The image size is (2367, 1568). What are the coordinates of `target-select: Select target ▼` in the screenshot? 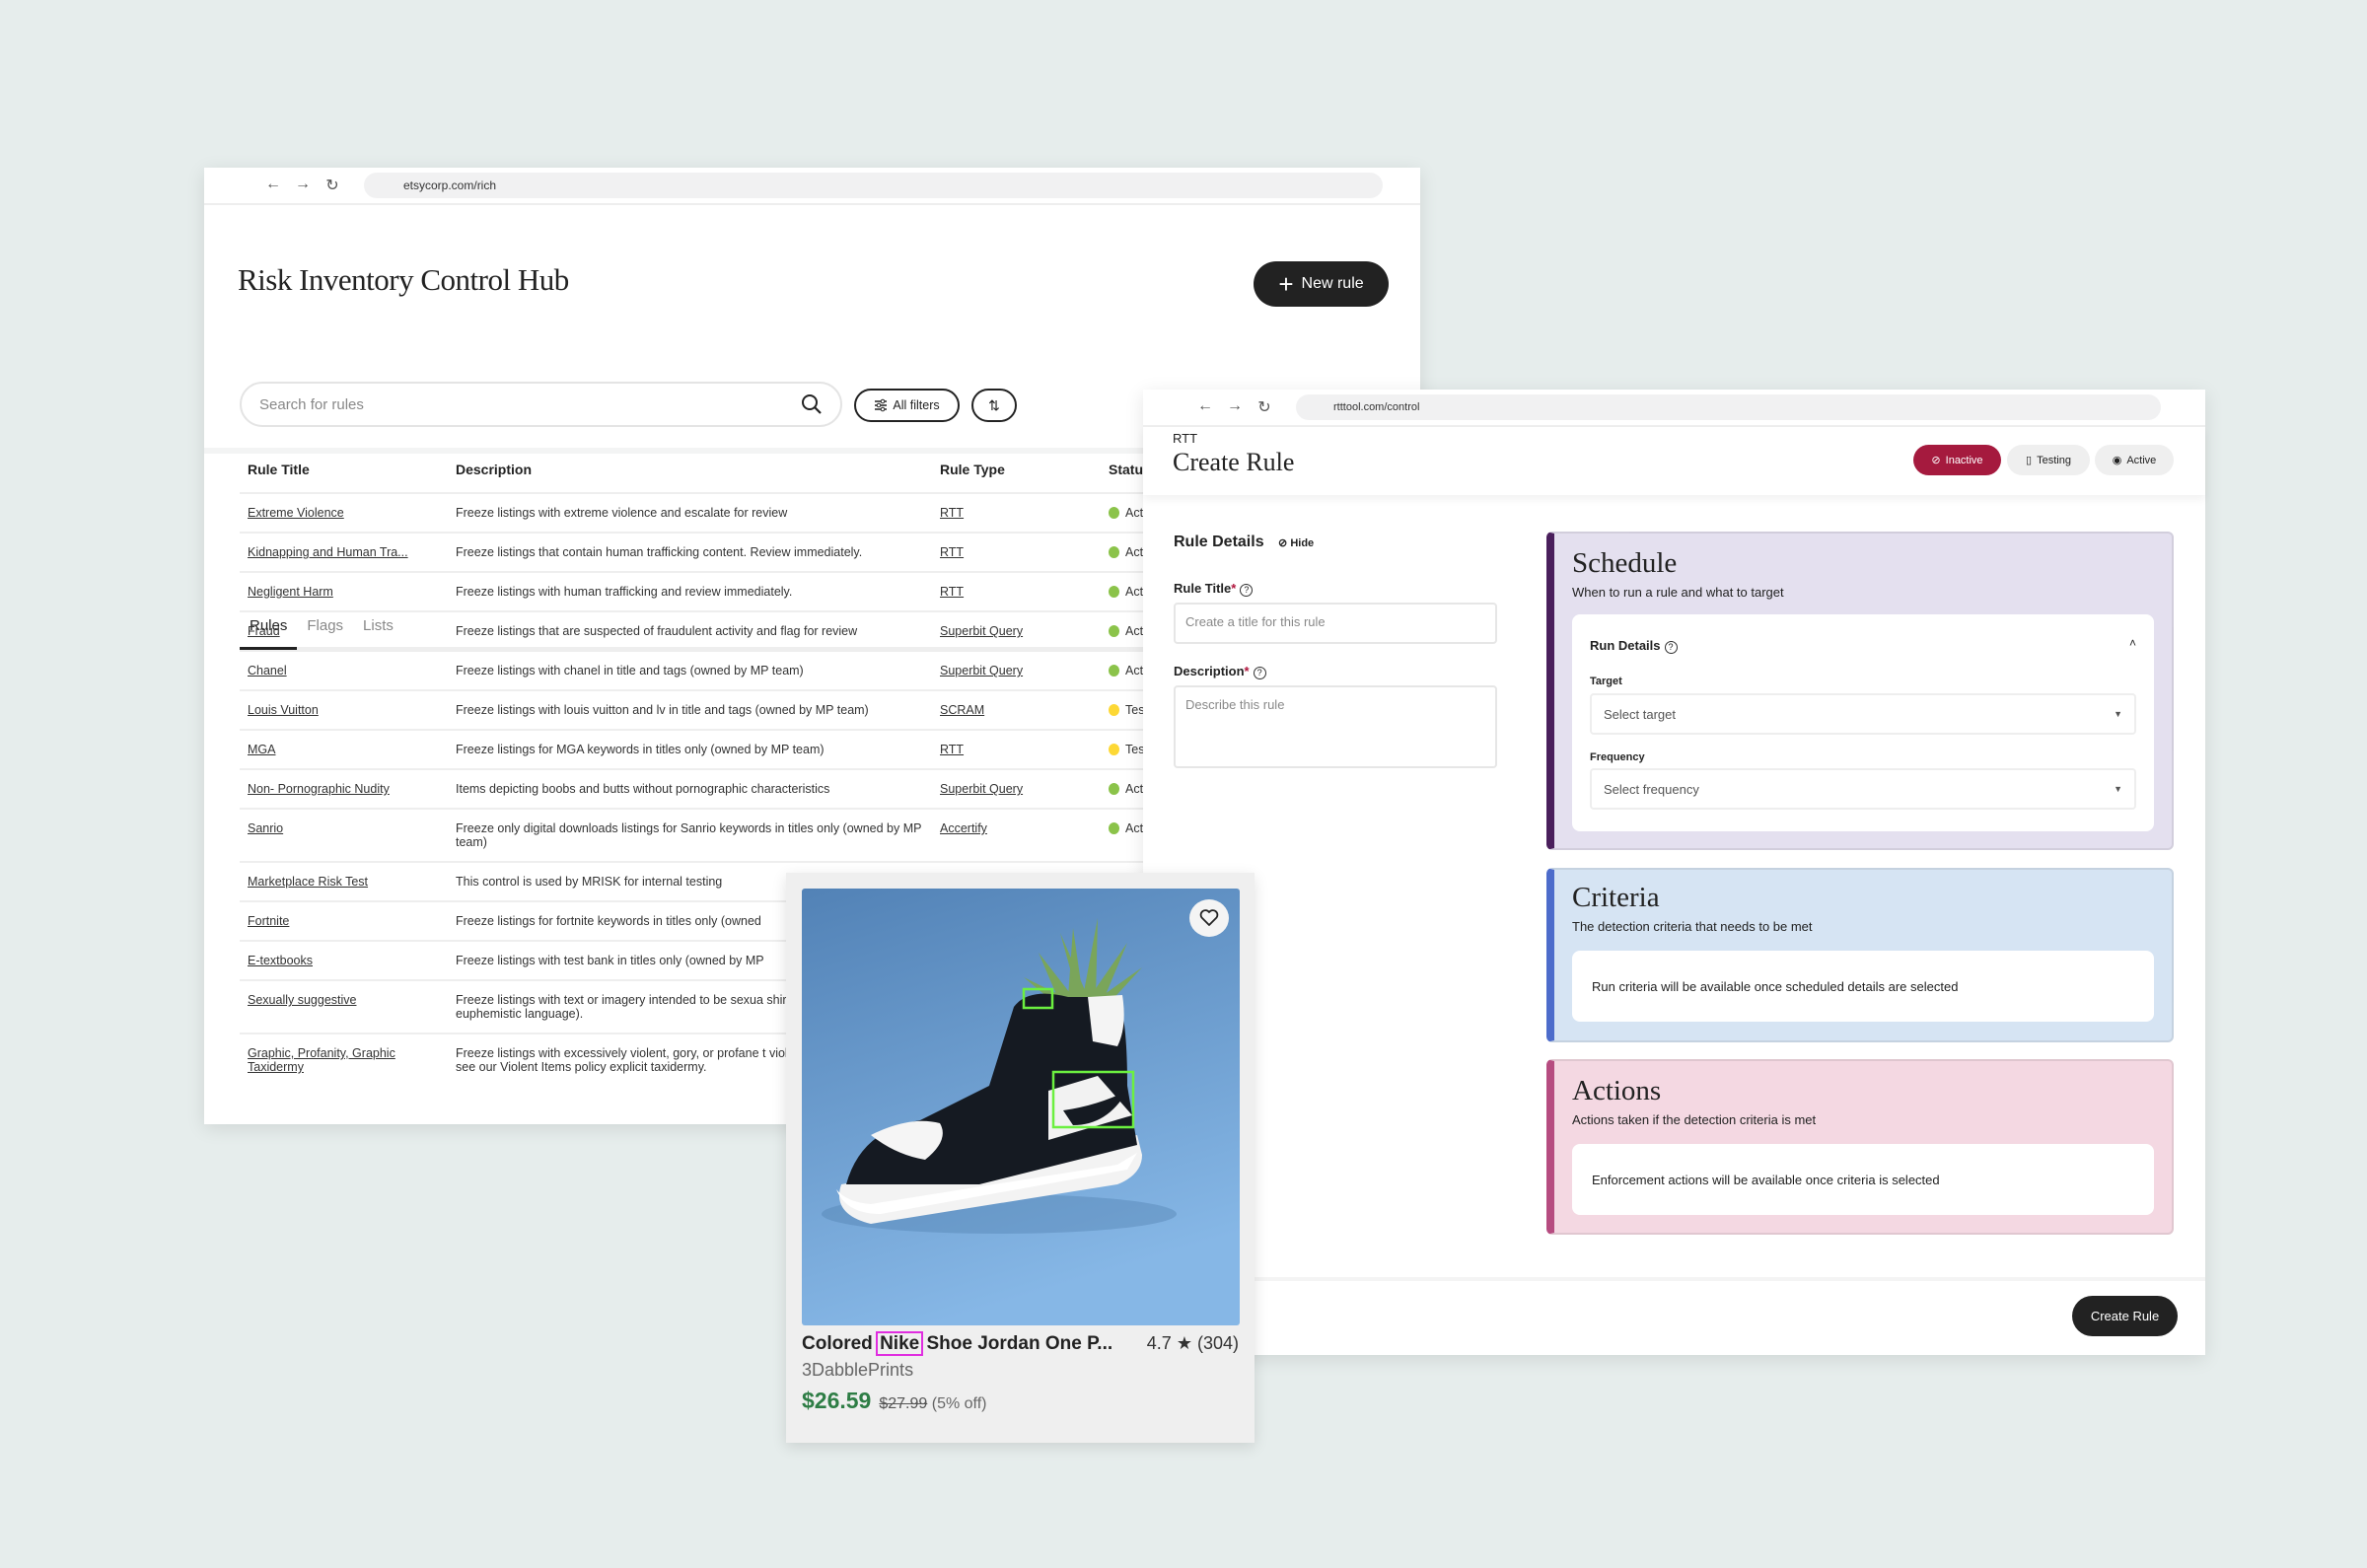 It's located at (1863, 714).